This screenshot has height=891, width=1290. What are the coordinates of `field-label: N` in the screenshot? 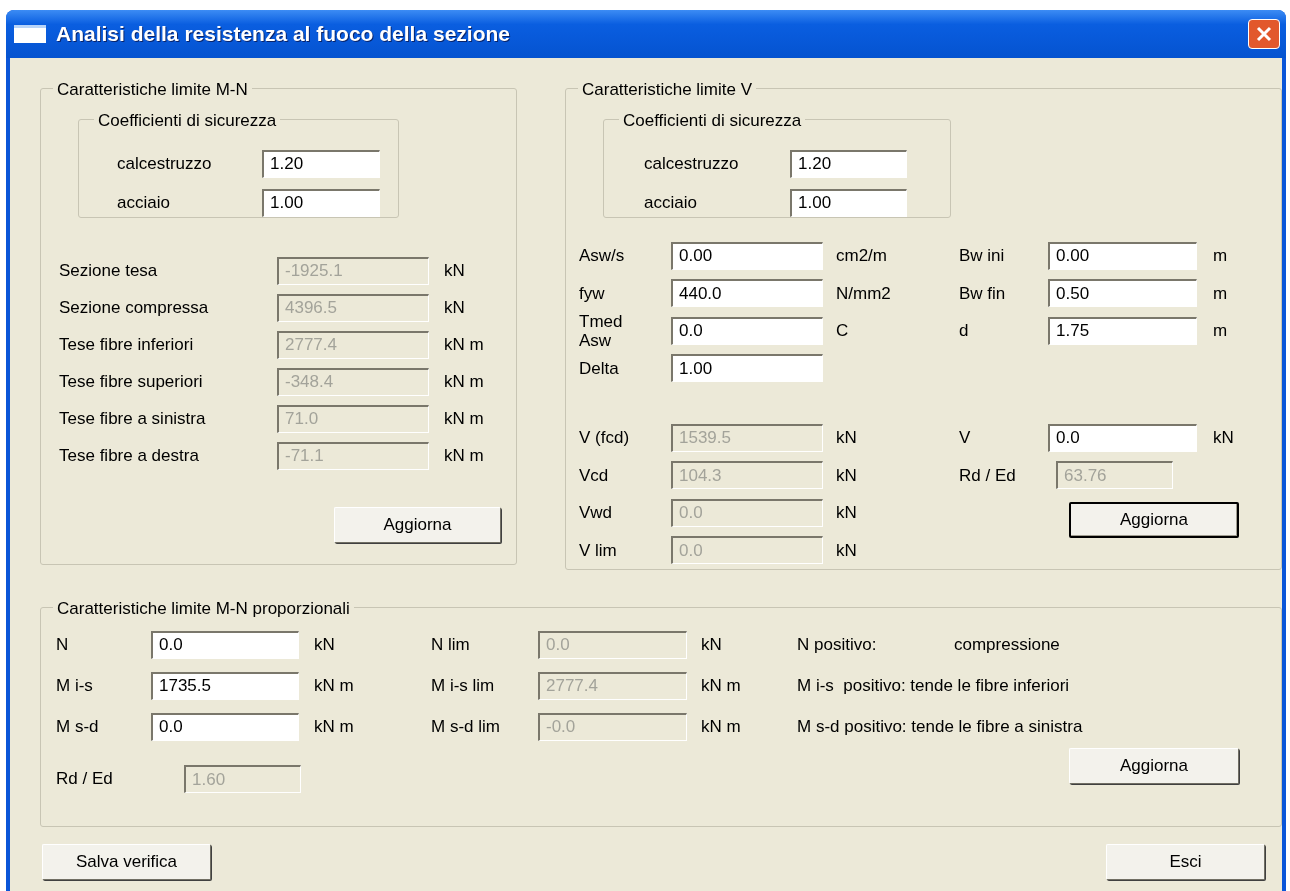 It's located at (62, 644).